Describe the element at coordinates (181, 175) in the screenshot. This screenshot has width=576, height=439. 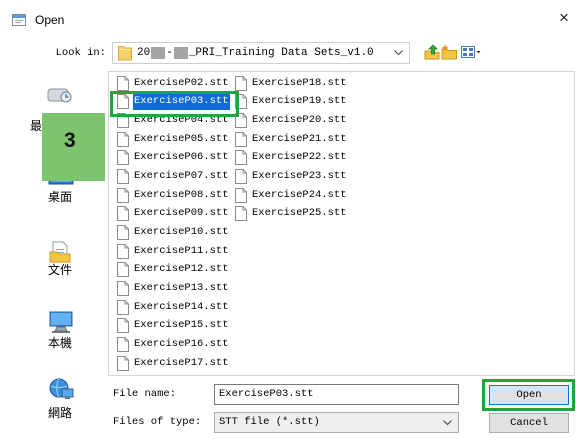
I see `file-name-text: ExerciseP07.stt` at that location.